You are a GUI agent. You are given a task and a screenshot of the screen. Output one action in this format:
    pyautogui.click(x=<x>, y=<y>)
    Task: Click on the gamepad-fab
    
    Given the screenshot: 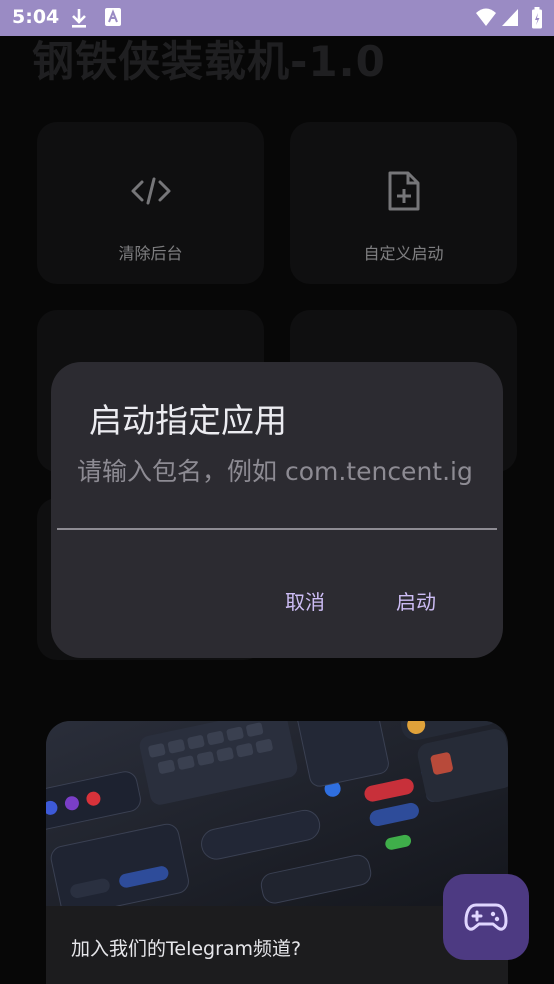 What is the action you would take?
    pyautogui.click(x=486, y=917)
    